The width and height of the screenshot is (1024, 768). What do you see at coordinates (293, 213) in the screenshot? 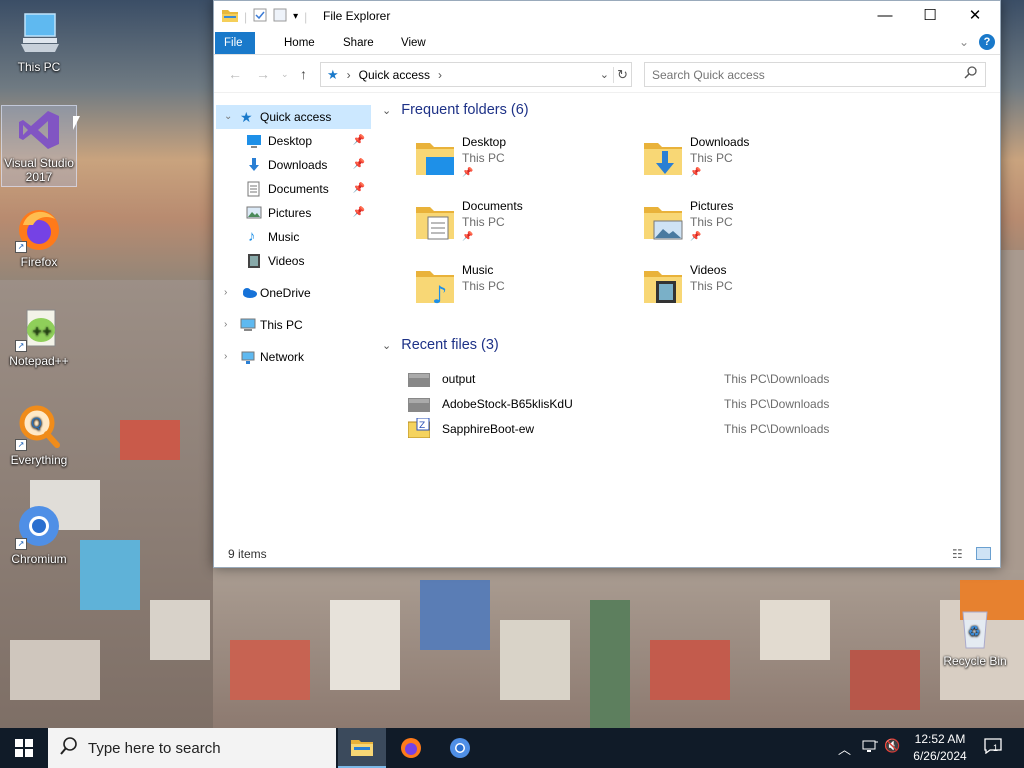
I see `nav-item-pictures: Pictures 📌` at bounding box center [293, 213].